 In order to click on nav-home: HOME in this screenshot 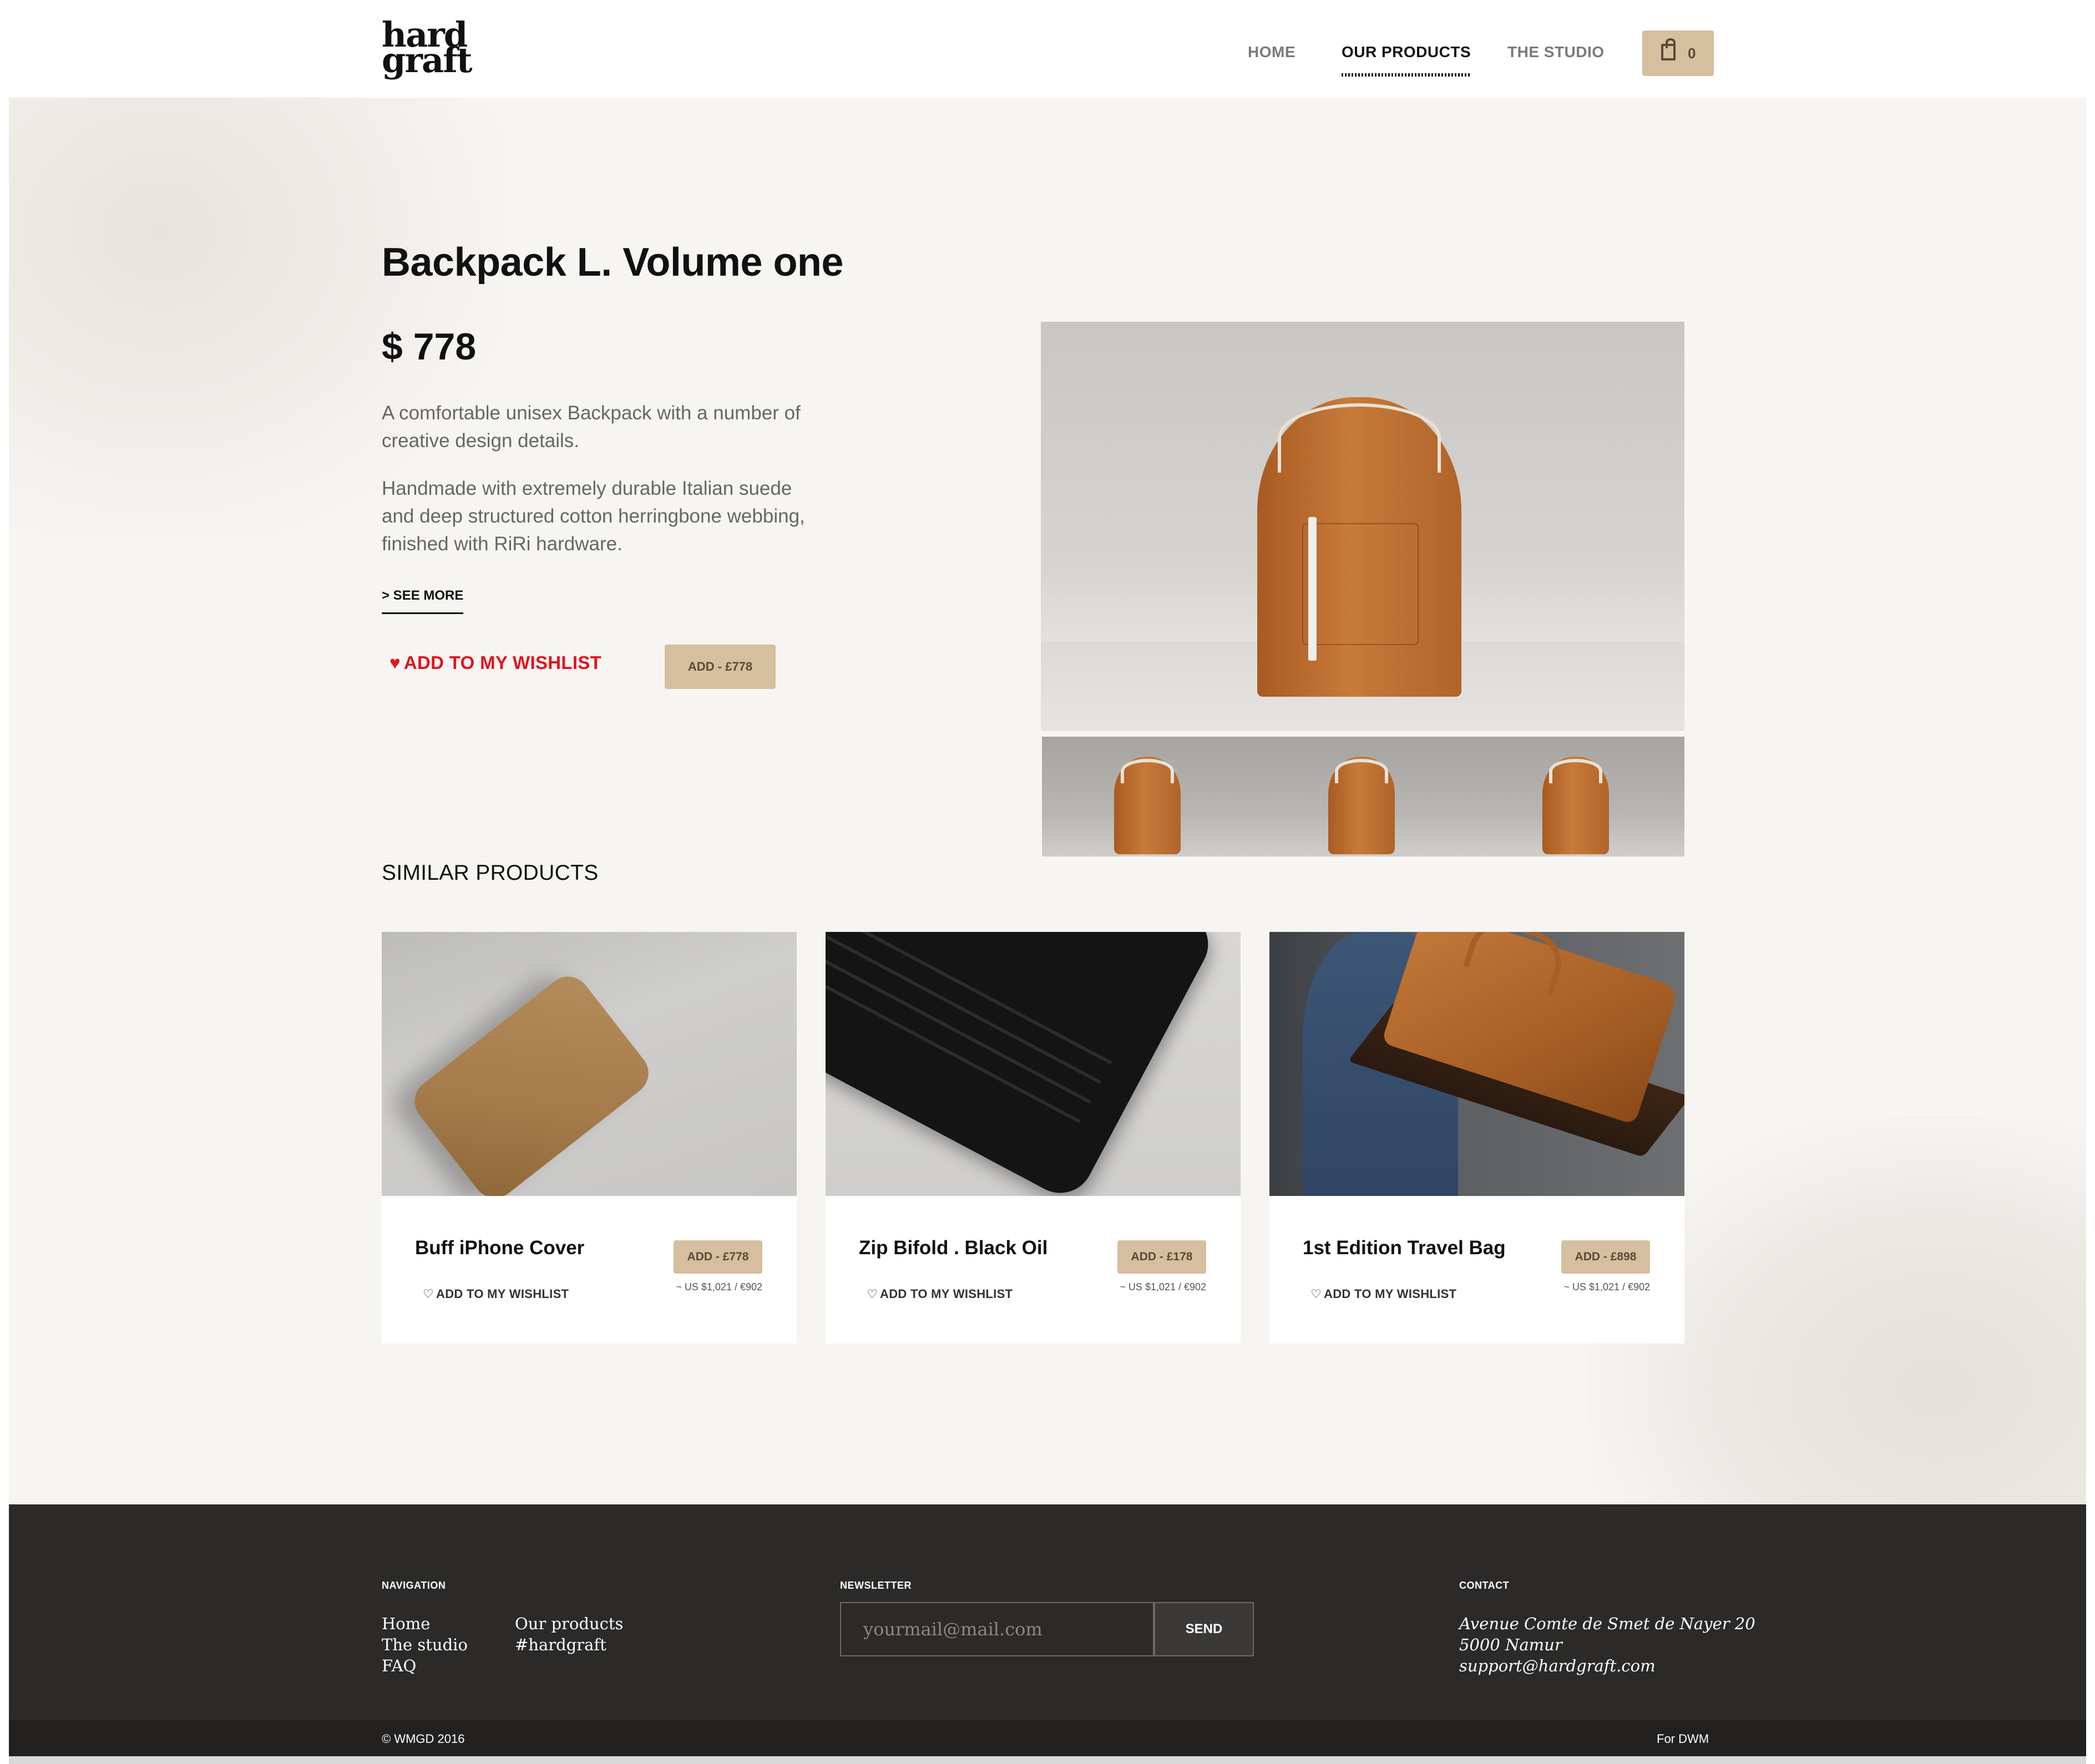, I will do `click(1272, 52)`.